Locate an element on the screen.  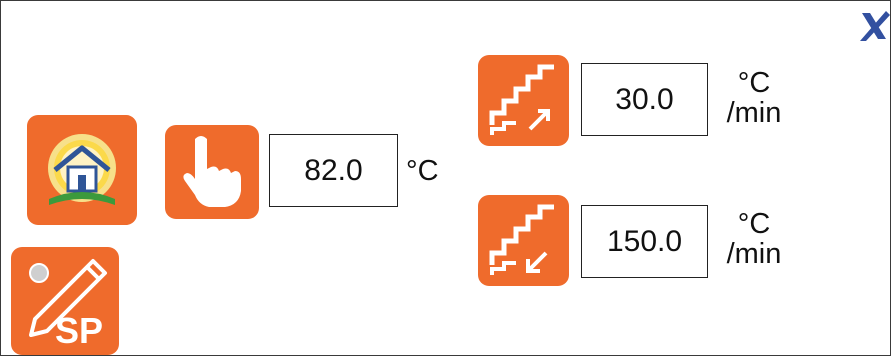
hand-pointer-icon is located at coordinates (212, 171).